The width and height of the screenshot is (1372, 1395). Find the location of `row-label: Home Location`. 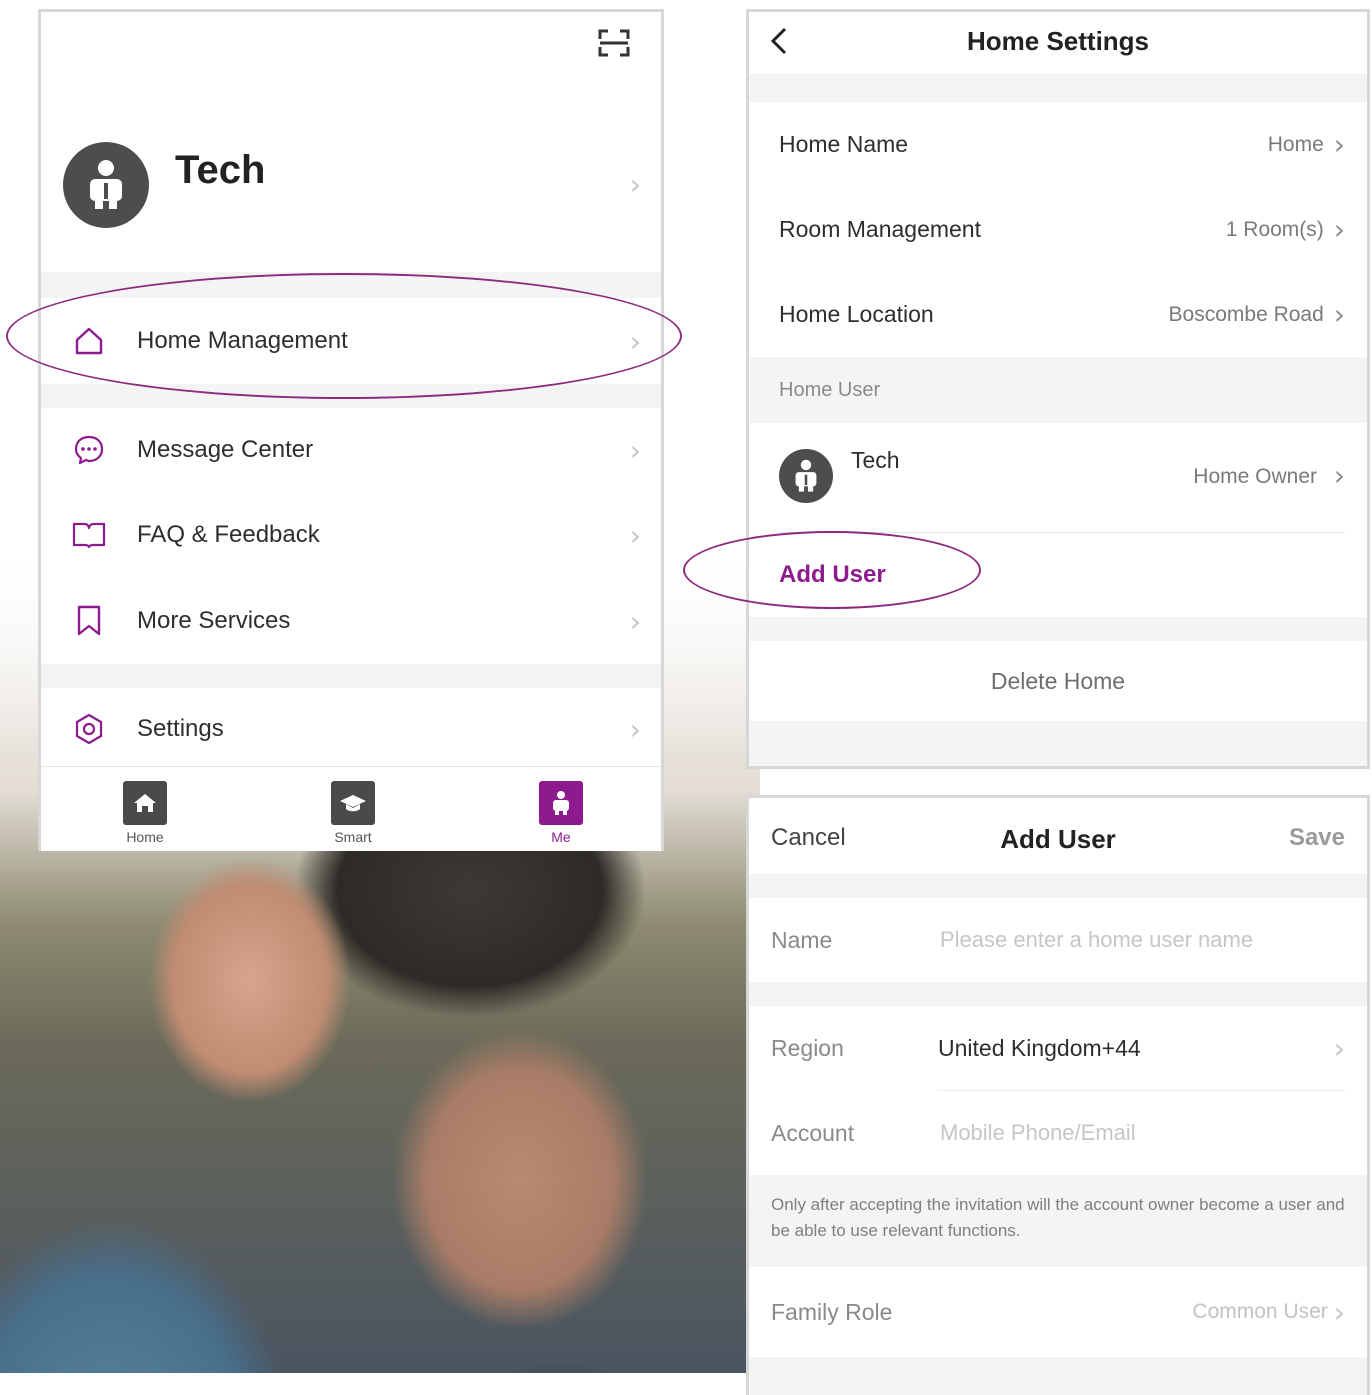

row-label: Home Location is located at coordinates (856, 314).